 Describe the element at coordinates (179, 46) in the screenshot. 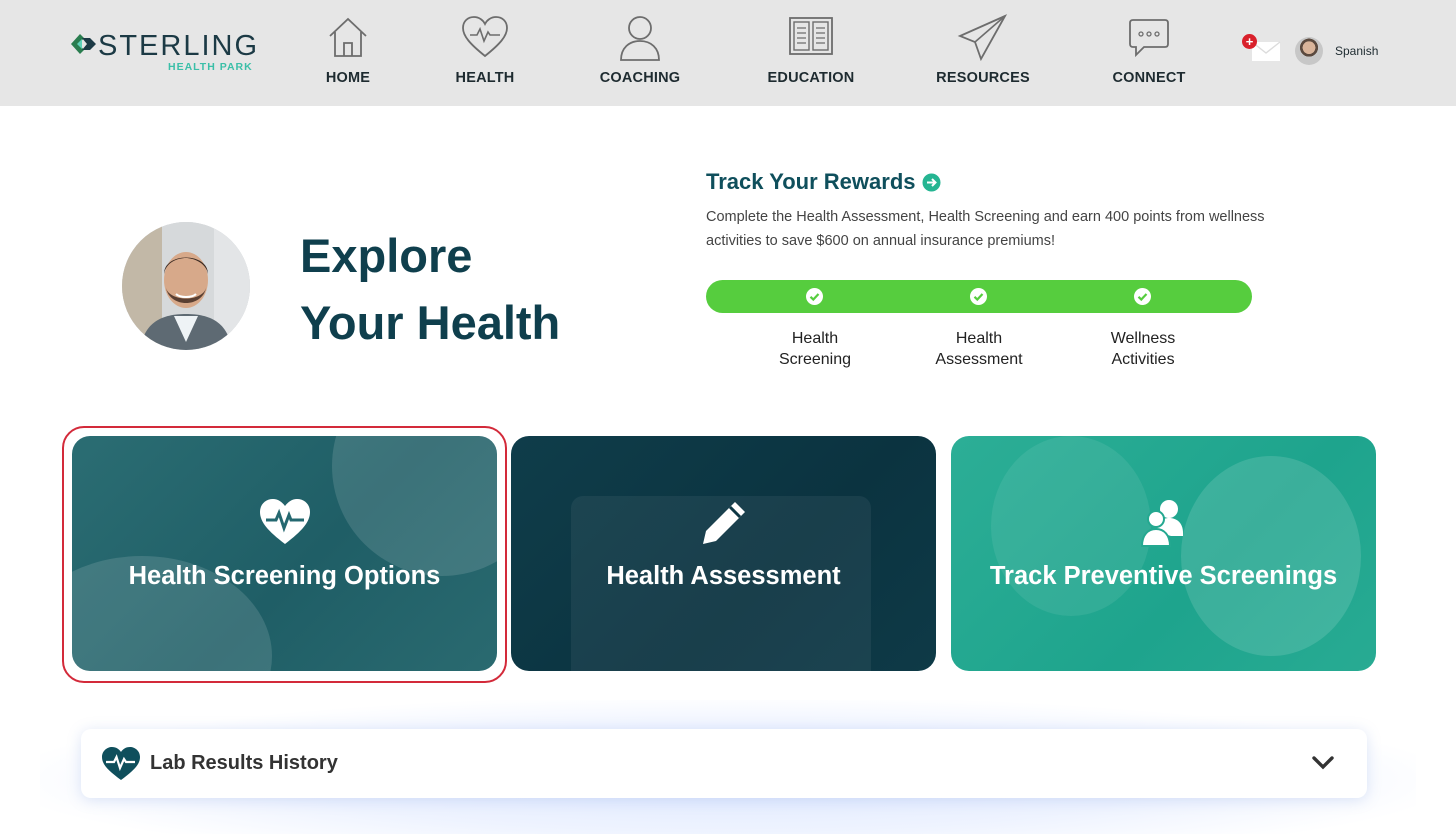

I see `logo-wordmark: STERLING` at that location.